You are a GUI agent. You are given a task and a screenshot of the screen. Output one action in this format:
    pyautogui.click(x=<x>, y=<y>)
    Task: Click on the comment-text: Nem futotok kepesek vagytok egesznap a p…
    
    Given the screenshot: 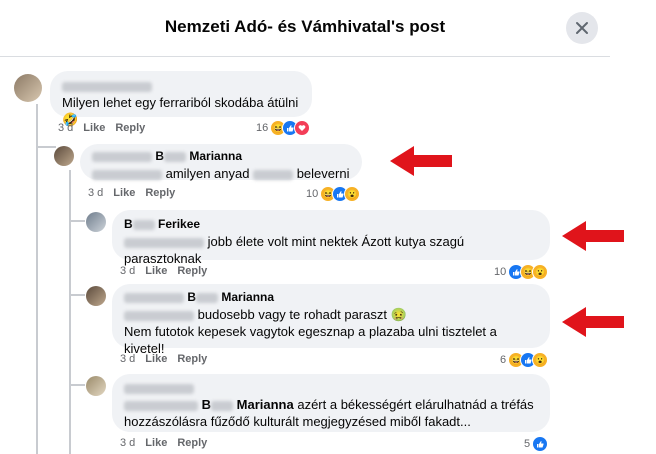 What is the action you would take?
    pyautogui.click(x=310, y=340)
    